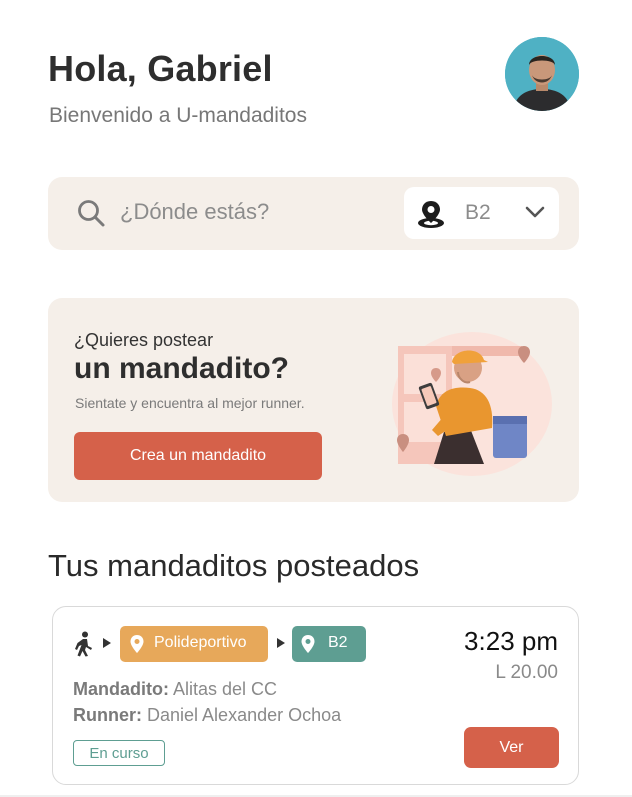 The image size is (632, 797). What do you see at coordinates (511, 747) in the screenshot?
I see `view-button: Ver` at bounding box center [511, 747].